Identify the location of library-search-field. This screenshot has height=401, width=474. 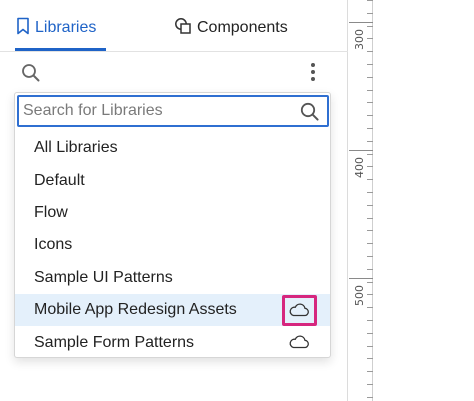
(173, 111).